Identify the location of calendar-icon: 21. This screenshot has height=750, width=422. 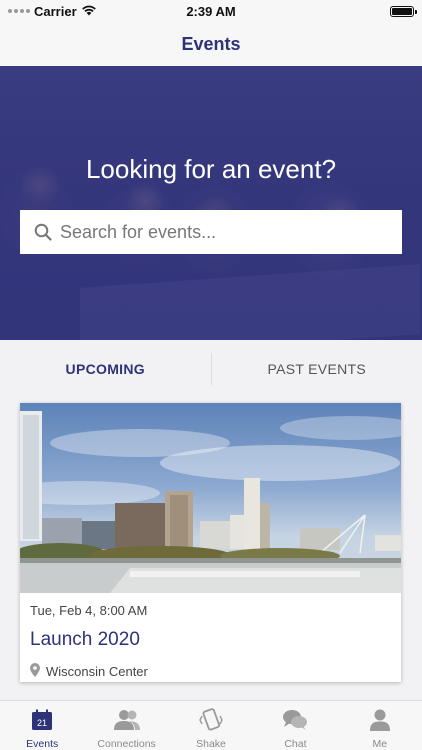
(42, 720).